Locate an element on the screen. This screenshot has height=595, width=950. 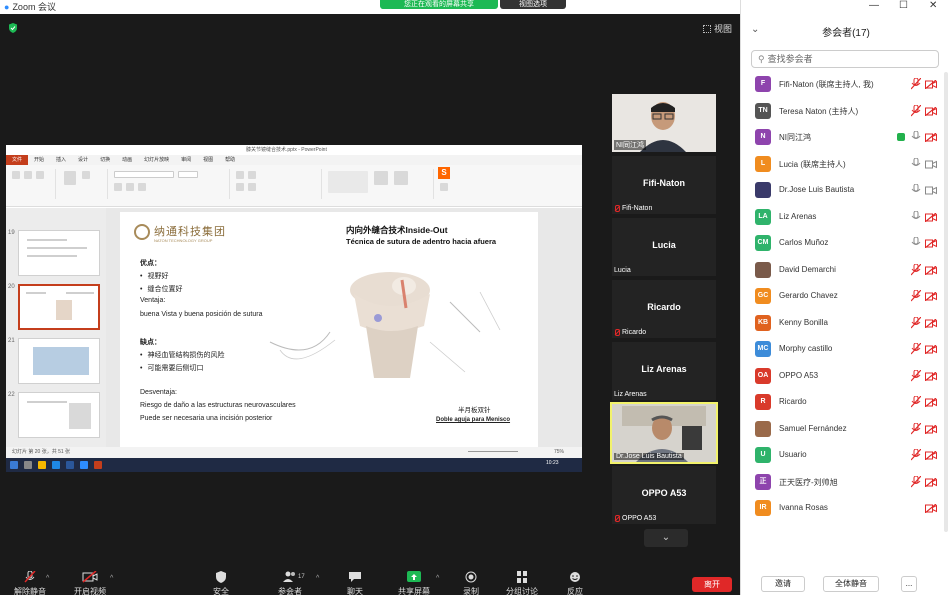
tile-display-name: Fifi-Naton is located at coordinates (664, 183).